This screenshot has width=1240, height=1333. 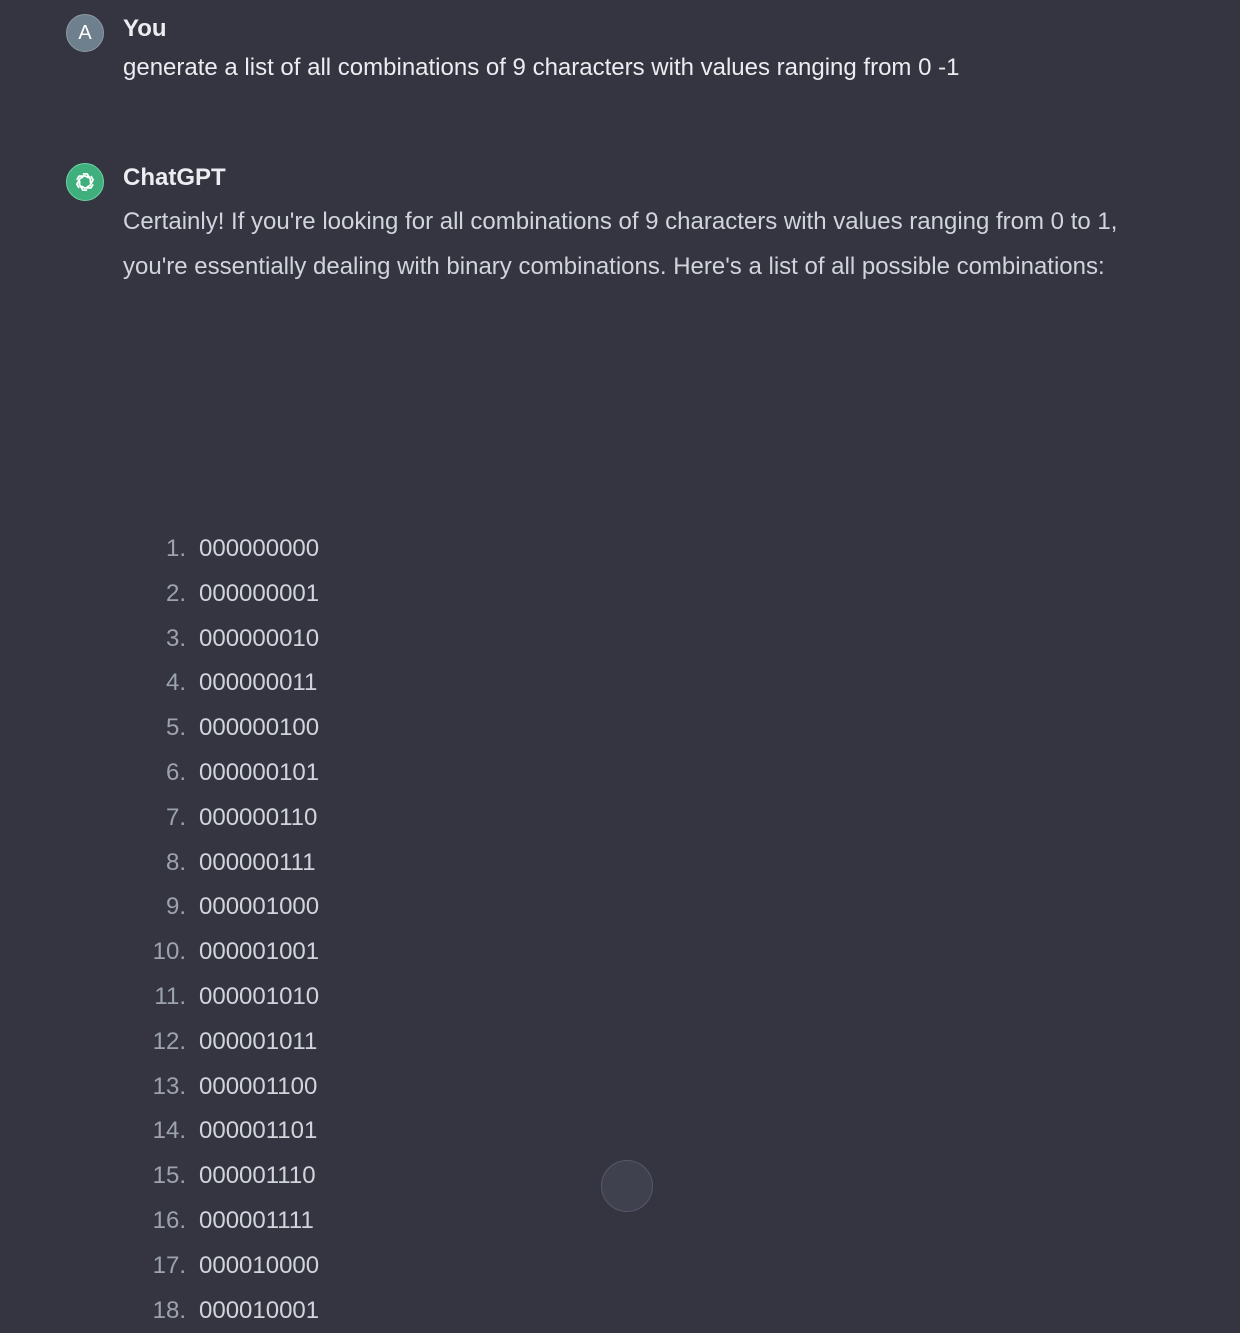 What do you see at coordinates (256, 1220) in the screenshot?
I see `list-item-value: 000001111` at bounding box center [256, 1220].